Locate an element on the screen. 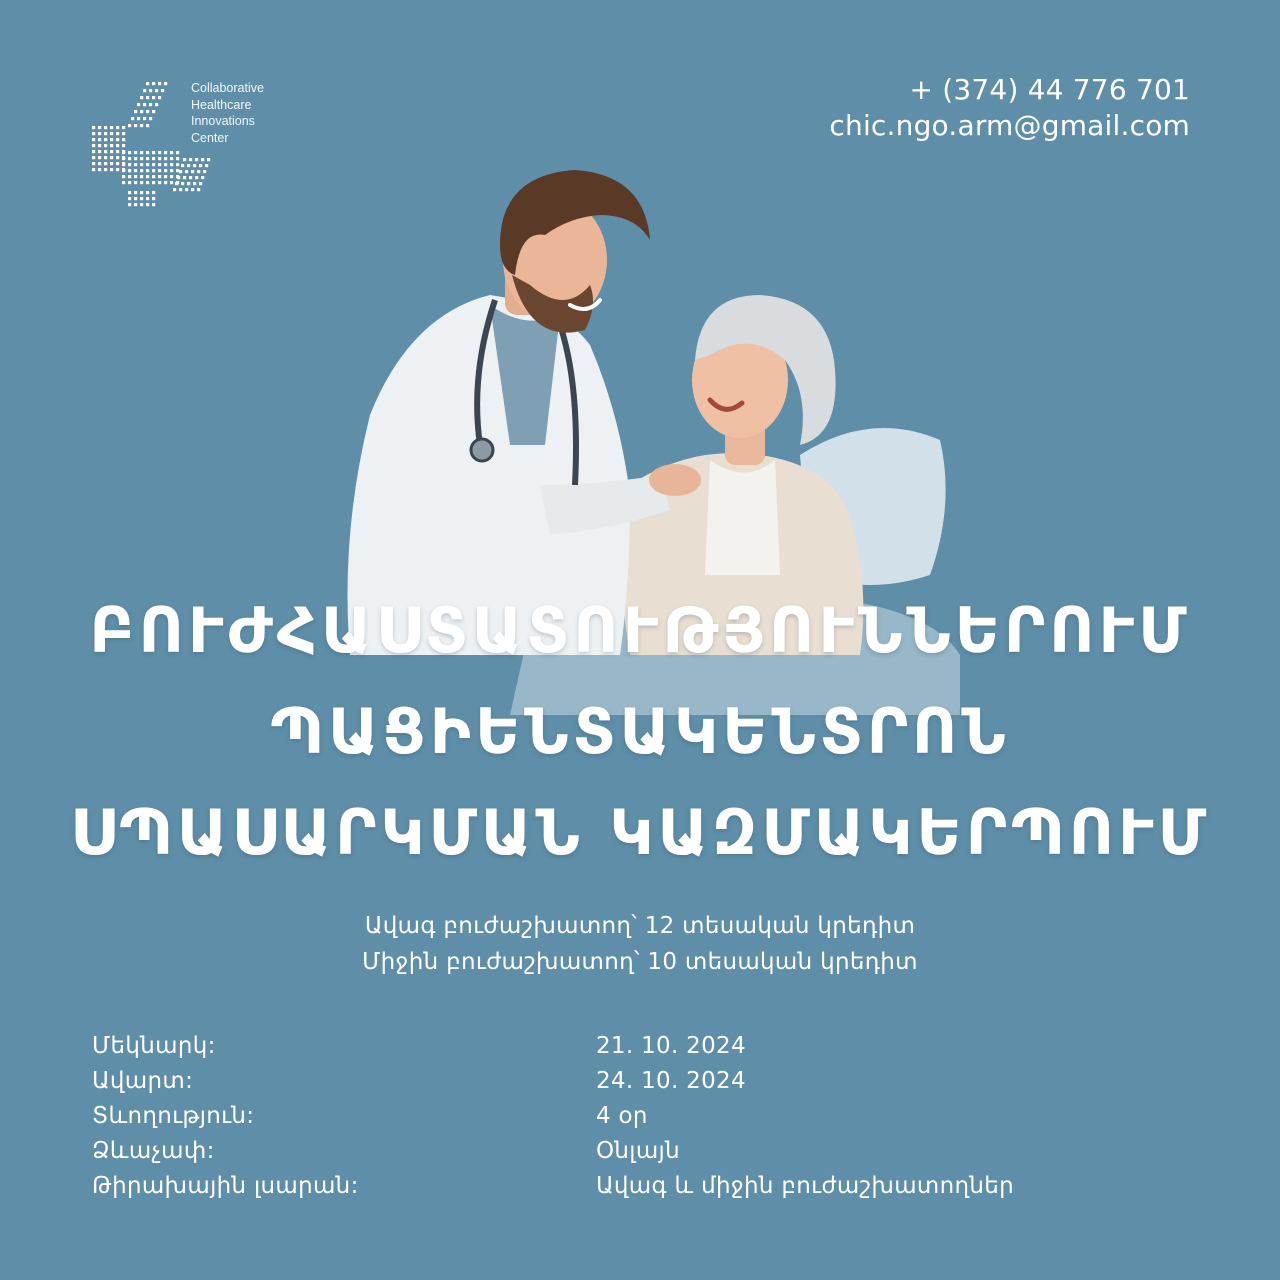 Image resolution: width=1280 pixels, height=1280 pixels. logo-line: Center is located at coordinates (210, 137).